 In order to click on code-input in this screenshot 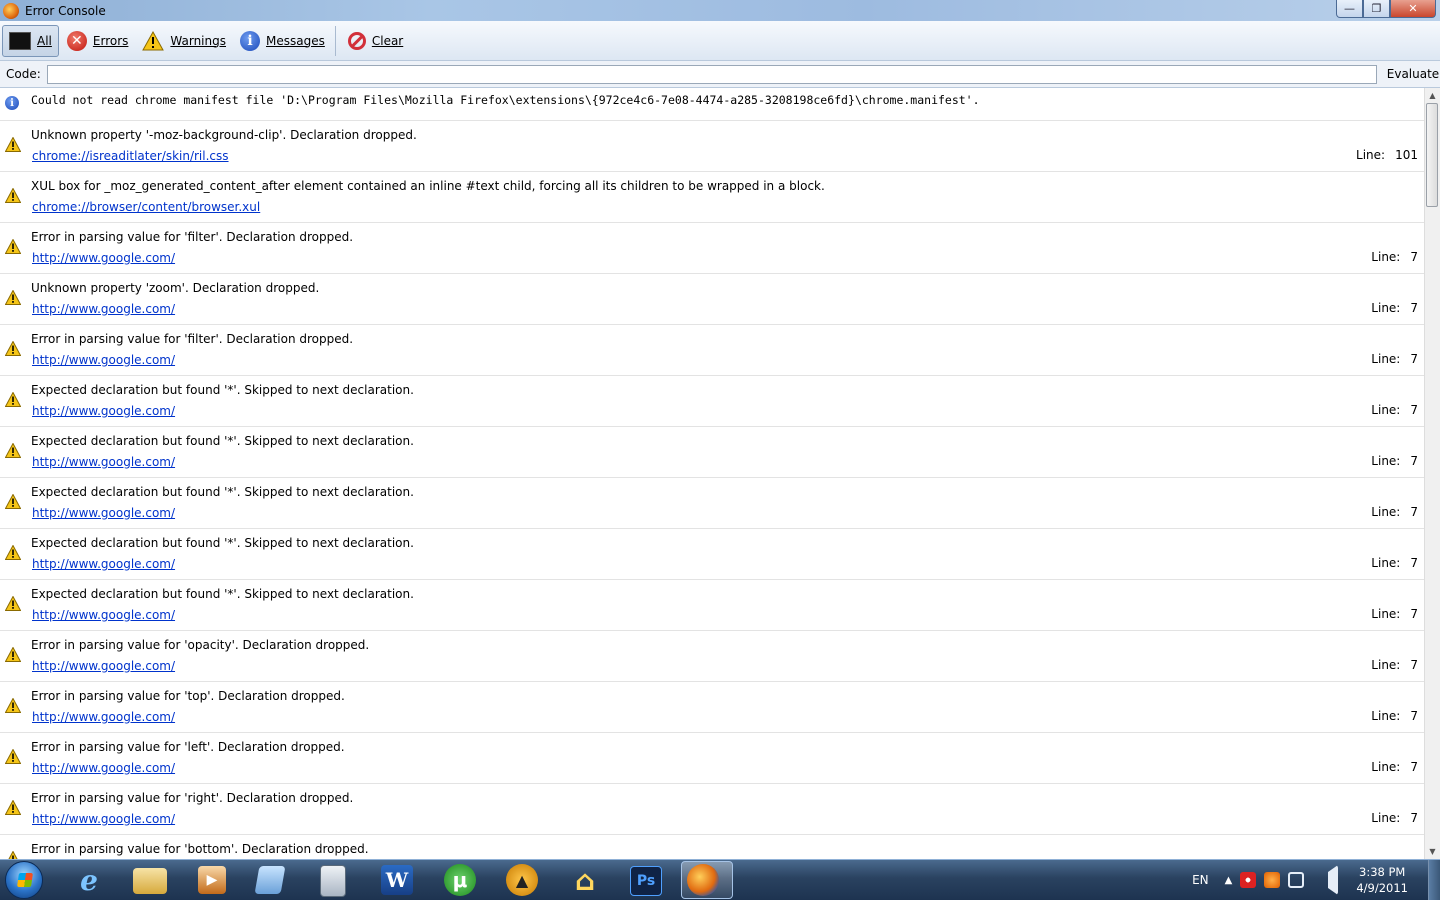, I will do `click(711, 74)`.